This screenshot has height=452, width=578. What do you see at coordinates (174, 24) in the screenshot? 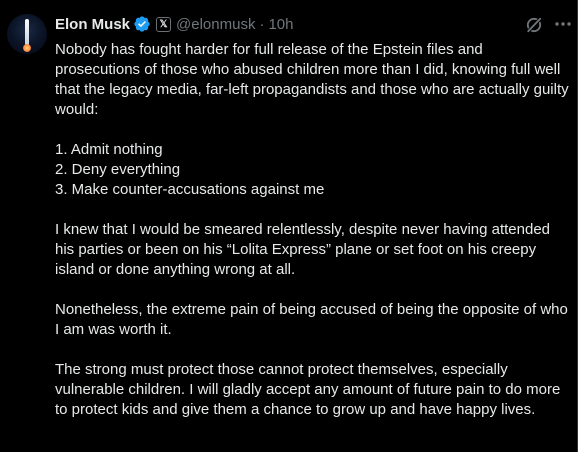
I see `tweet-header: Elon Musk 𝕏 @elonmusk · 10h` at bounding box center [174, 24].